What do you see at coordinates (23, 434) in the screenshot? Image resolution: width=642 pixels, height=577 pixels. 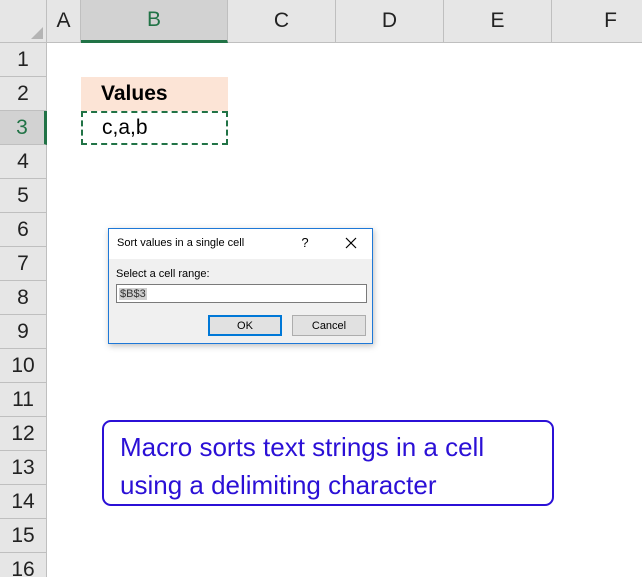 I see `row-header-12: 12` at bounding box center [23, 434].